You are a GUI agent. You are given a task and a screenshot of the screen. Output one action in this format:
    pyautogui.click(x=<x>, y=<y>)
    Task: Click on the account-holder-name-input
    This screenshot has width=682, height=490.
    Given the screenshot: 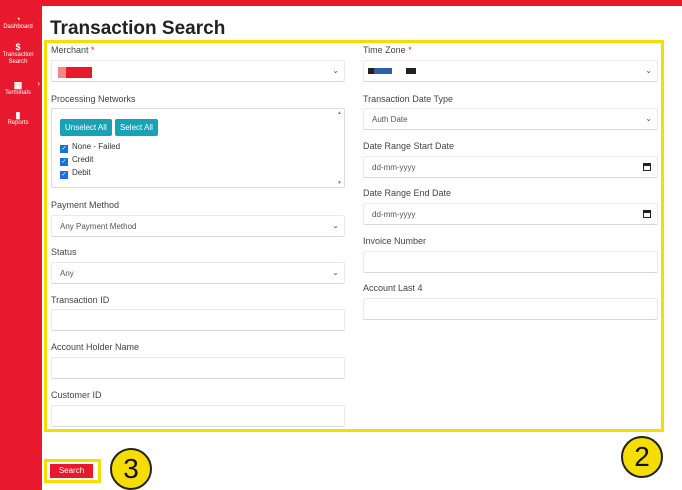 What is the action you would take?
    pyautogui.click(x=198, y=368)
    